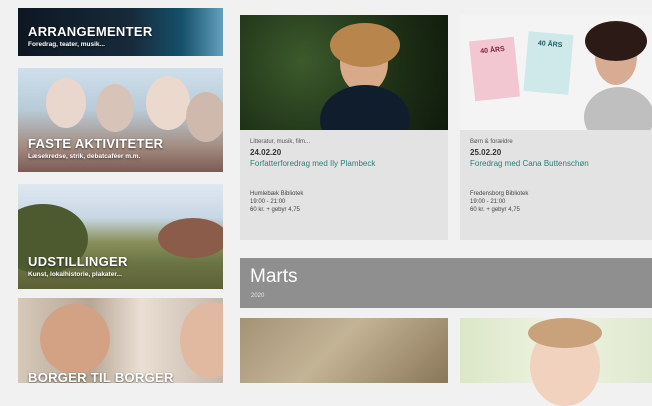 This screenshot has width=652, height=406. I want to click on month-name: Marts, so click(274, 276).